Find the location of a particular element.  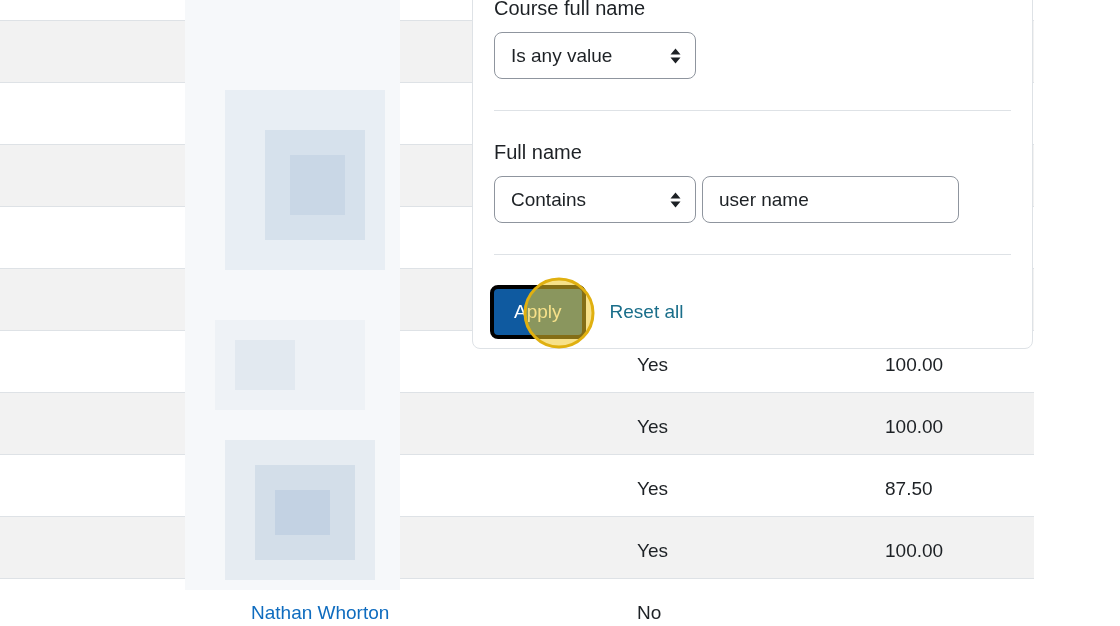

filter-label: Full name is located at coordinates (538, 152).